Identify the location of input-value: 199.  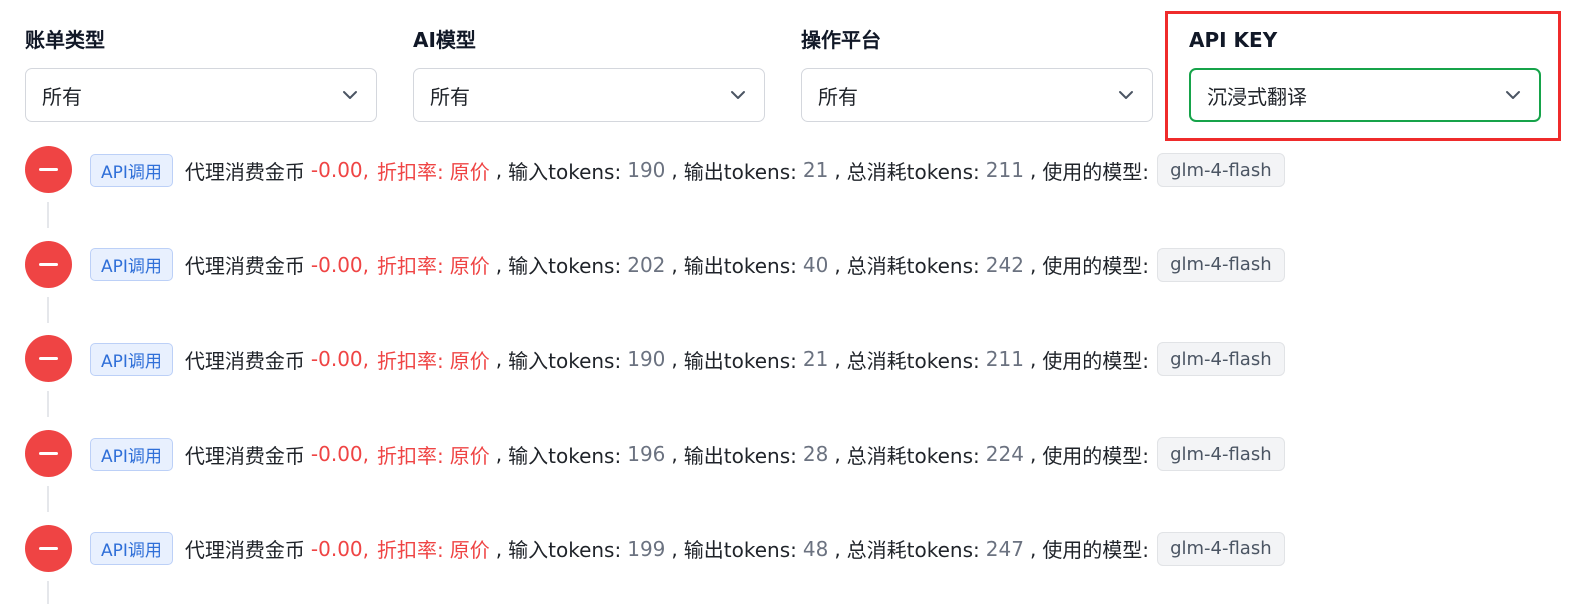
(646, 548).